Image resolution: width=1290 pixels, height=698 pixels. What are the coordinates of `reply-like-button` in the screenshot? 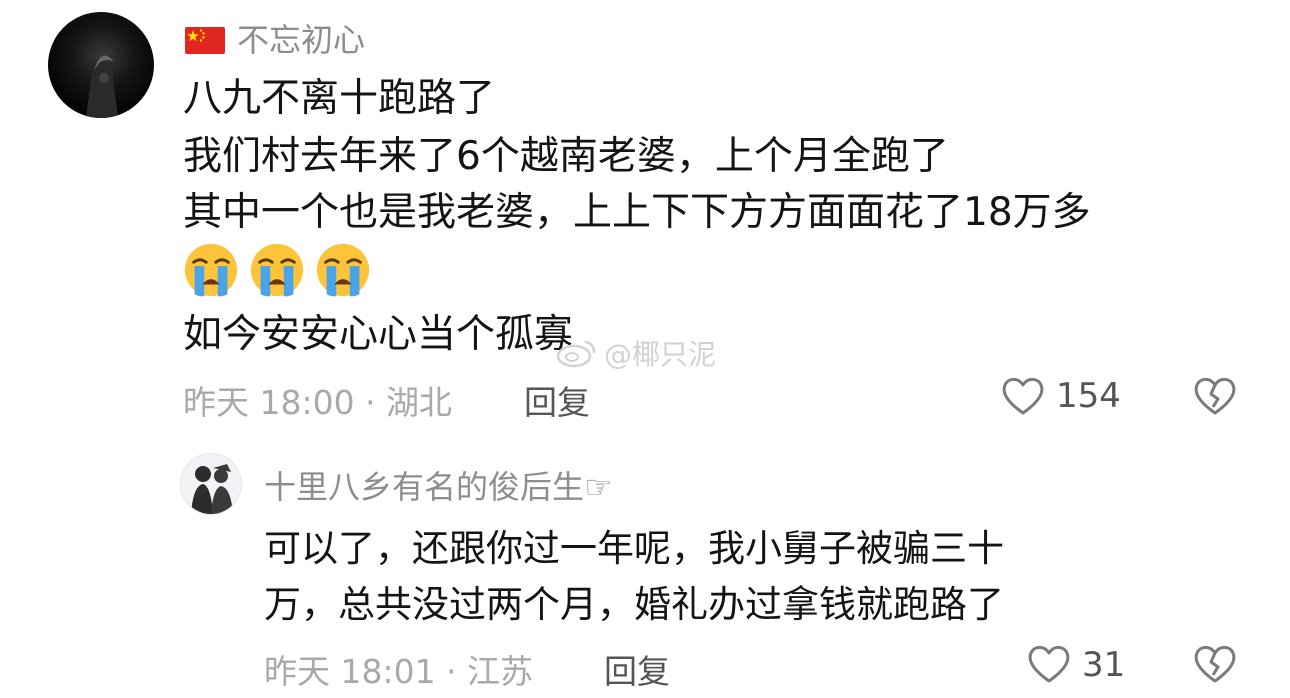 It's located at (1049, 666).